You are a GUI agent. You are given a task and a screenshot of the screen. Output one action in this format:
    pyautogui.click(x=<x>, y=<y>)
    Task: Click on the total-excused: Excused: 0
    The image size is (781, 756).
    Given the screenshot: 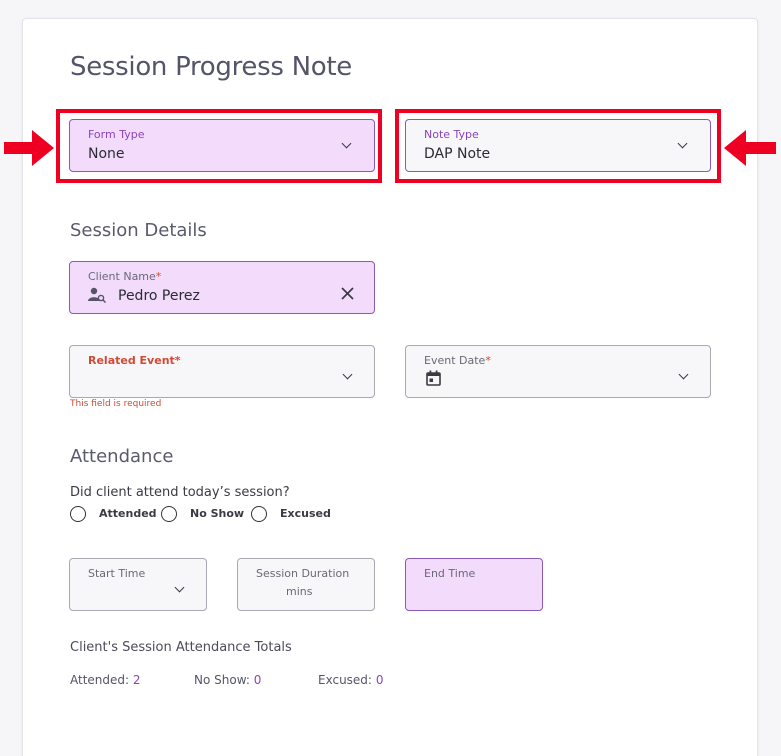 What is the action you would take?
    pyautogui.click(x=351, y=680)
    